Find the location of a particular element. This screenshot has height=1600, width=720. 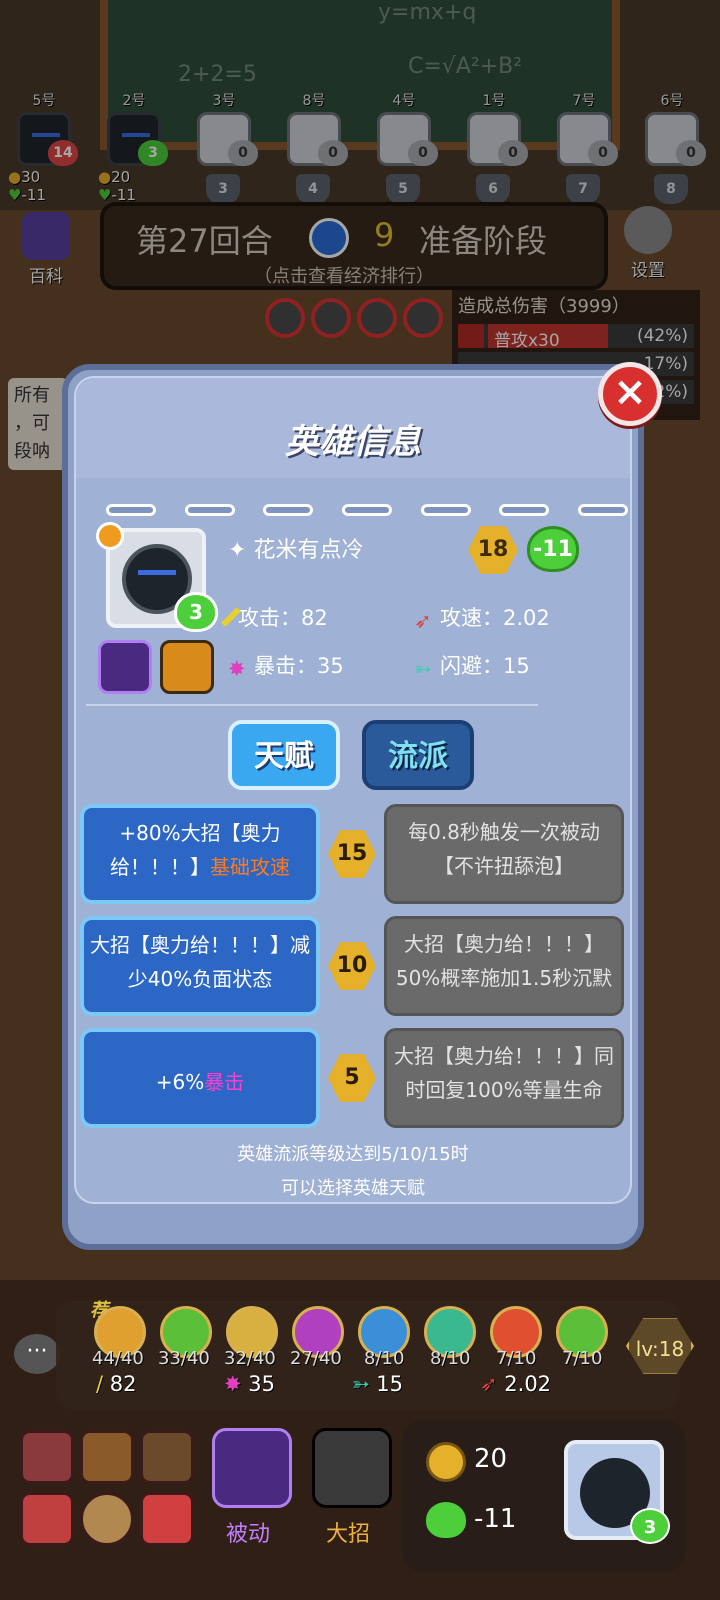

passive-skill-label: 被动 is located at coordinates (248, 1534).